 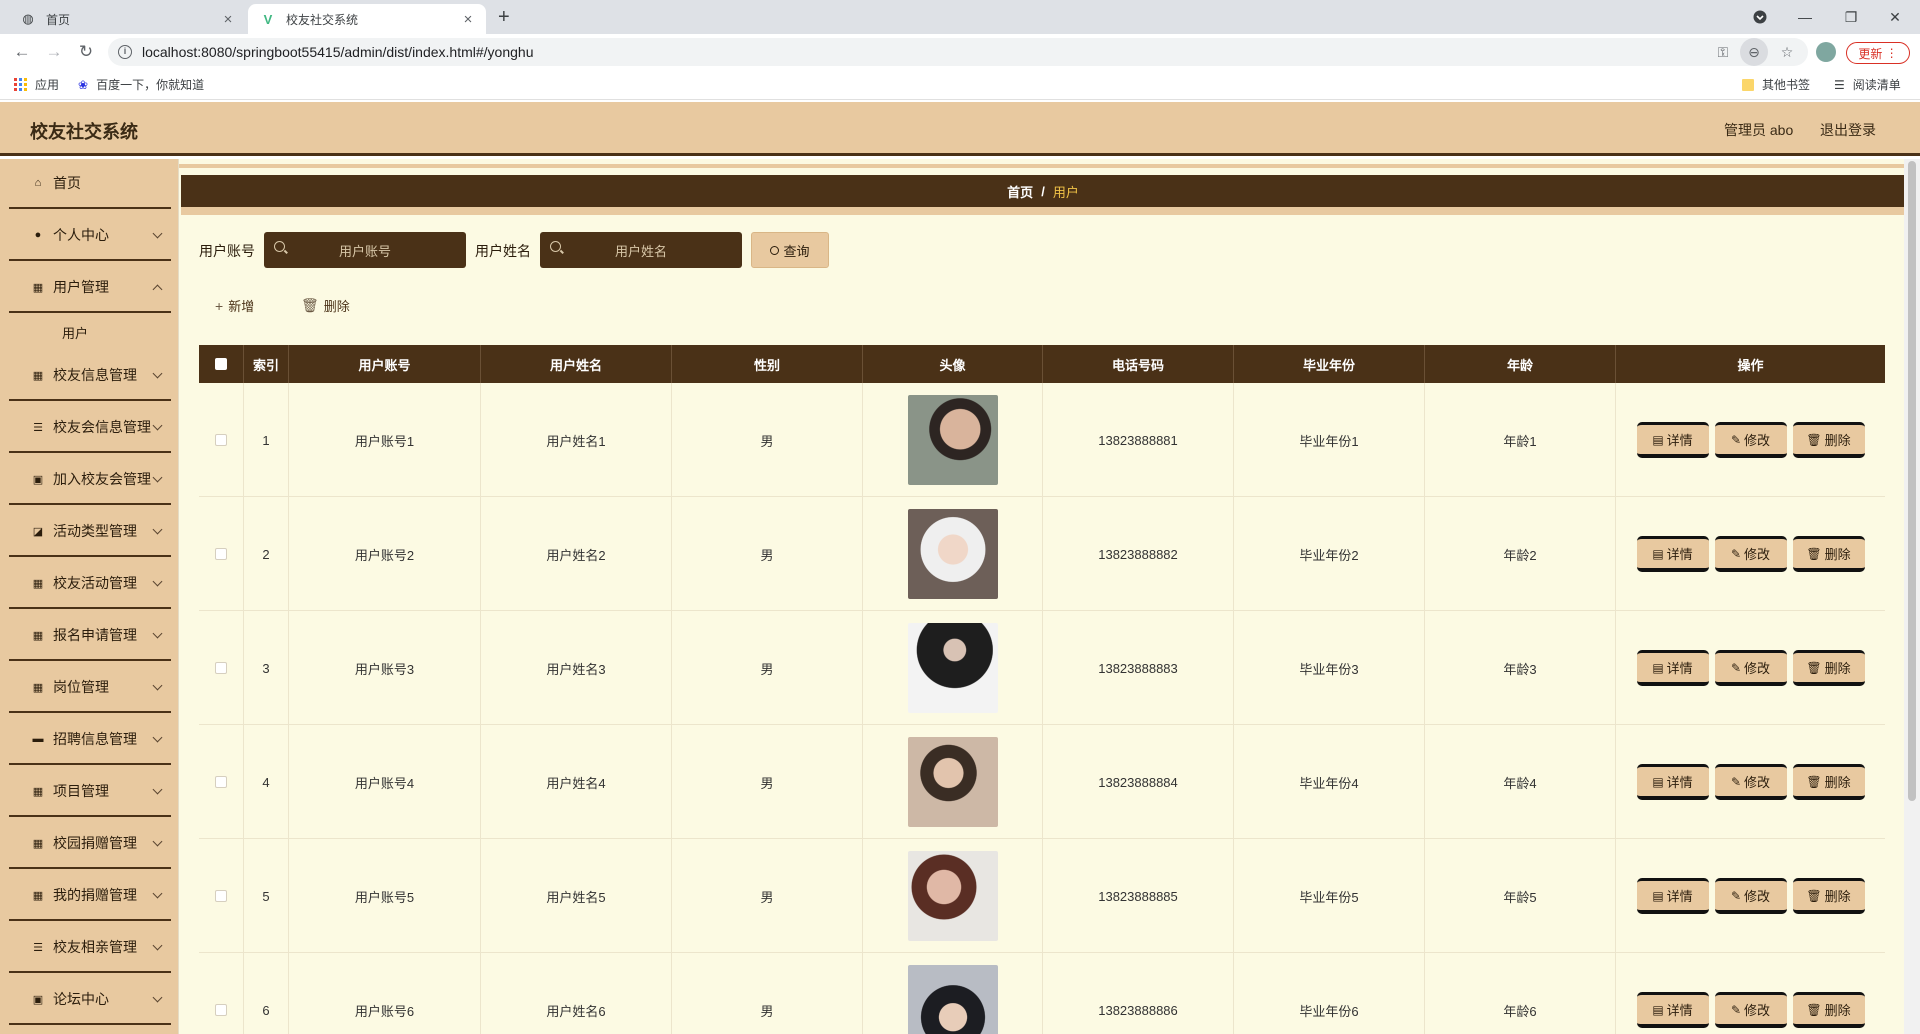 What do you see at coordinates (367, 19) in the screenshot?
I see `browser-tab-active: V 校友社交系统 ×` at bounding box center [367, 19].